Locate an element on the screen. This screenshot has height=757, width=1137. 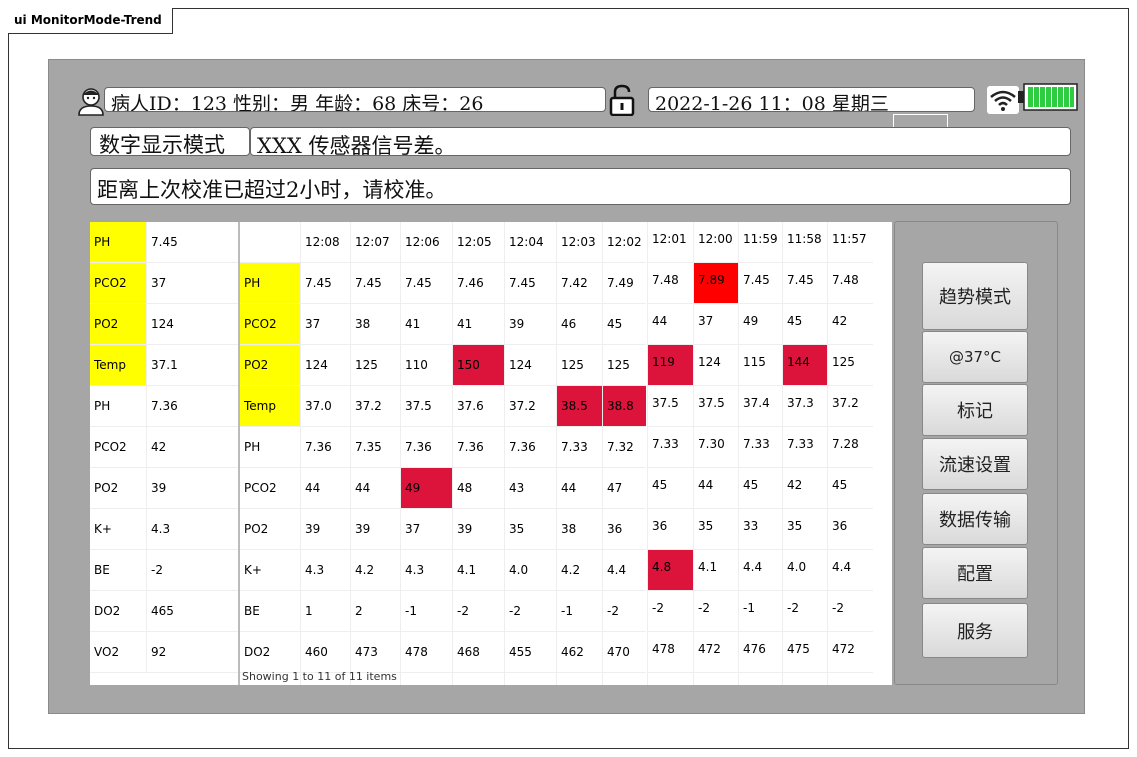
parameter-value: 92 is located at coordinates (192, 652).